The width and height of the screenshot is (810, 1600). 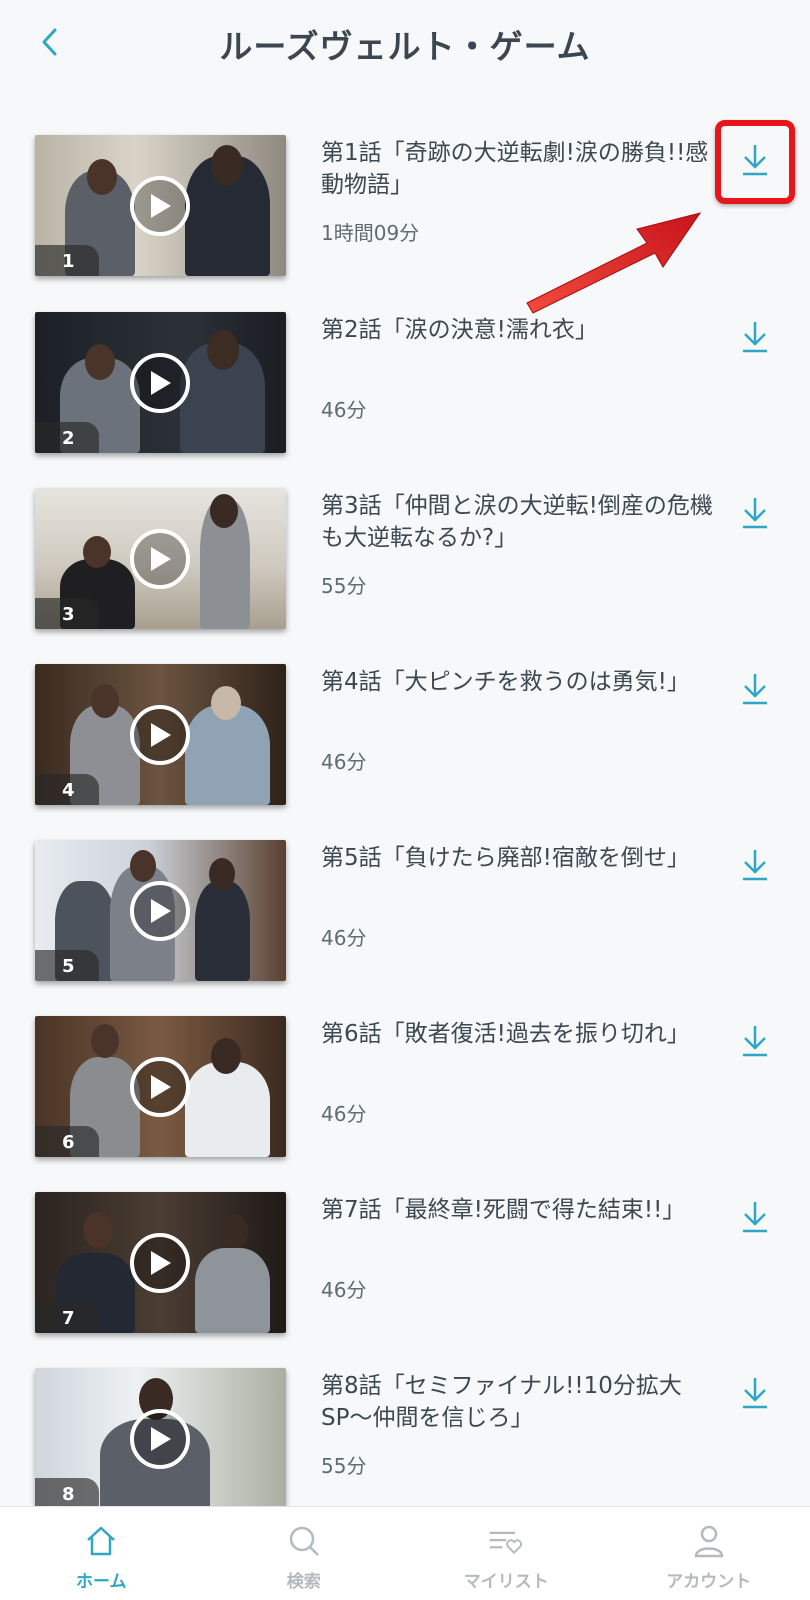 What do you see at coordinates (101, 1541) in the screenshot?
I see `home-icon` at bounding box center [101, 1541].